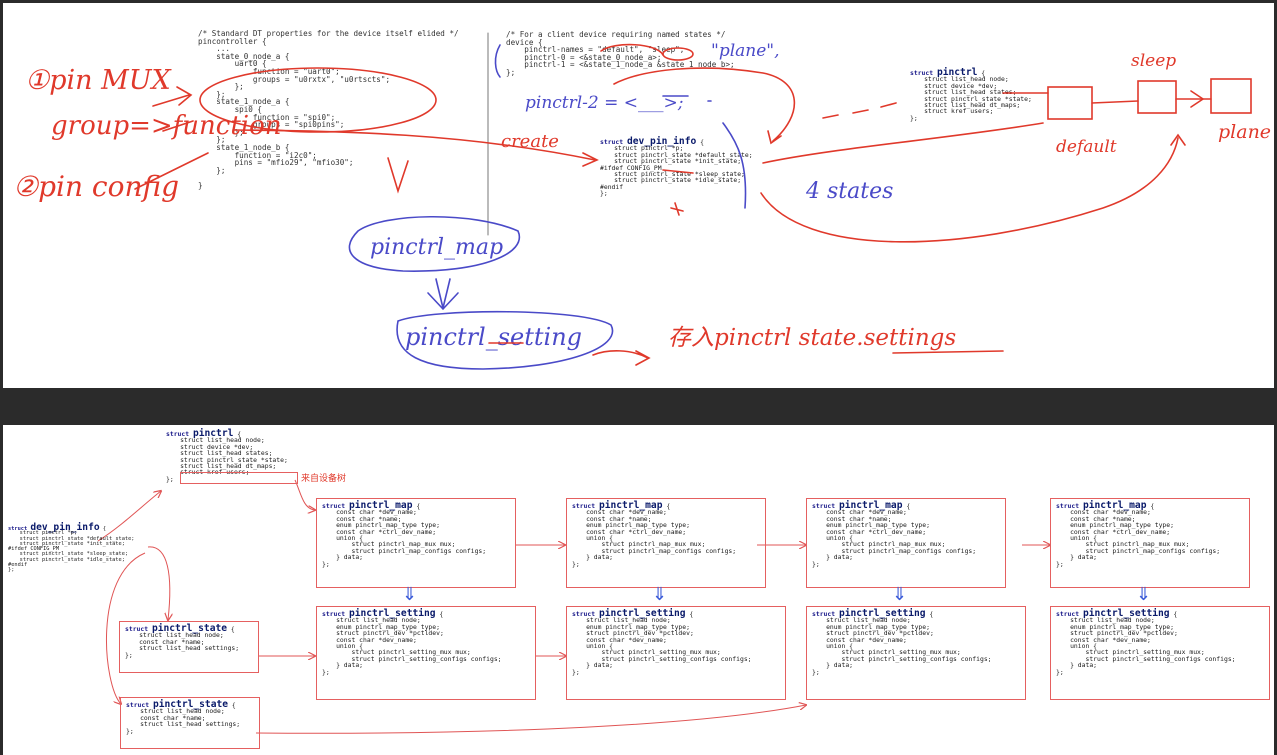 The height and width of the screenshot is (755, 1277). What do you see at coordinates (74, 554) in the screenshot?
I see `struct-field: struct pinctrl_state *sleep_state;` at bounding box center [74, 554].